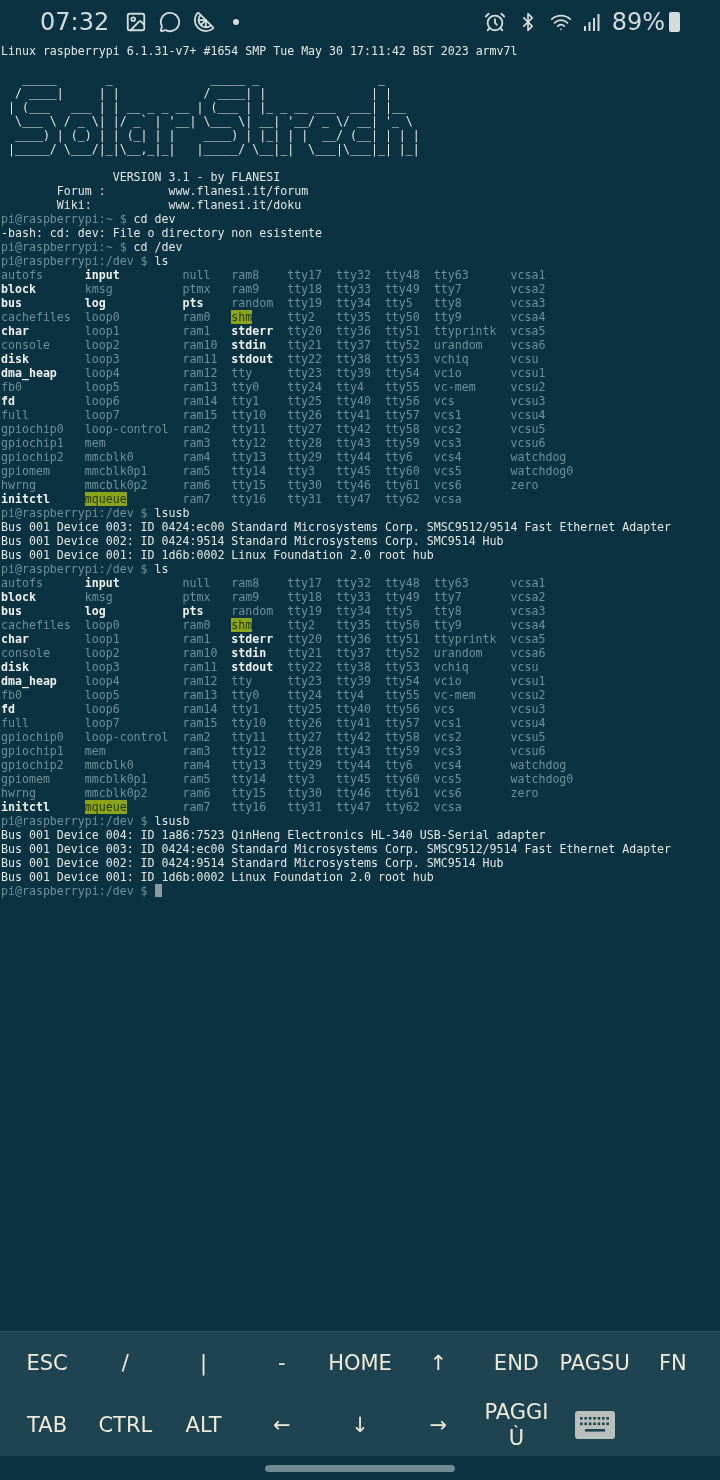 The image size is (720, 1480). Describe the element at coordinates (353, 779) in the screenshot. I see `file-name: tty45` at that location.